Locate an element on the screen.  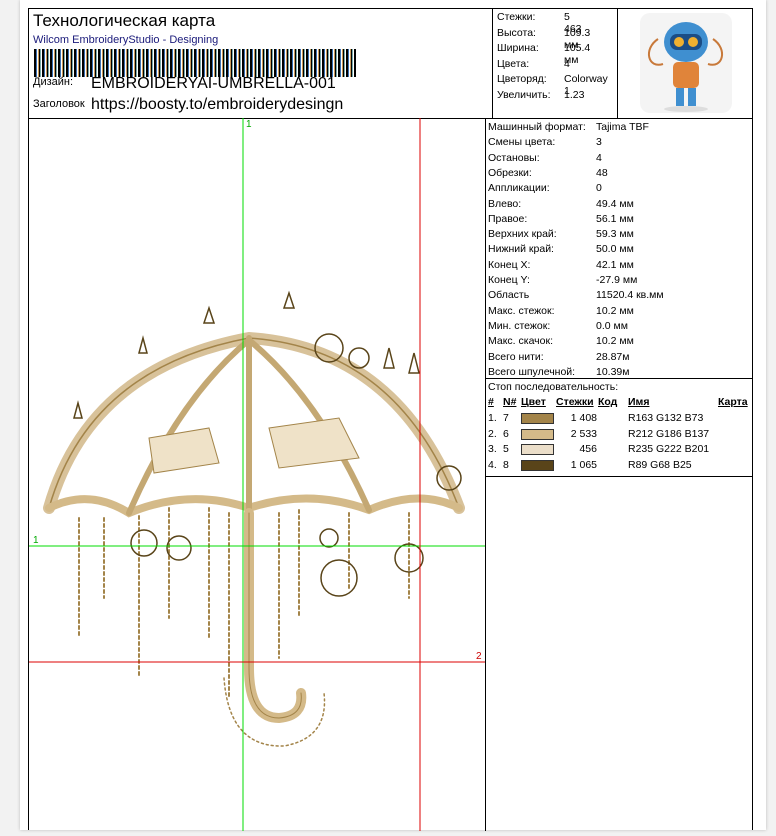
col-color: Цвет is located at coordinates (533, 402).